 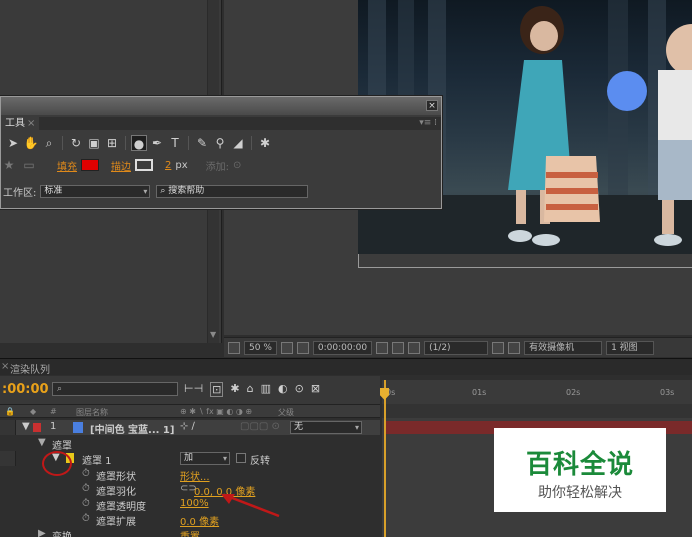 What do you see at coordinates (186, 190) in the screenshot?
I see `search-help-label: 搜索帮助` at bounding box center [186, 190].